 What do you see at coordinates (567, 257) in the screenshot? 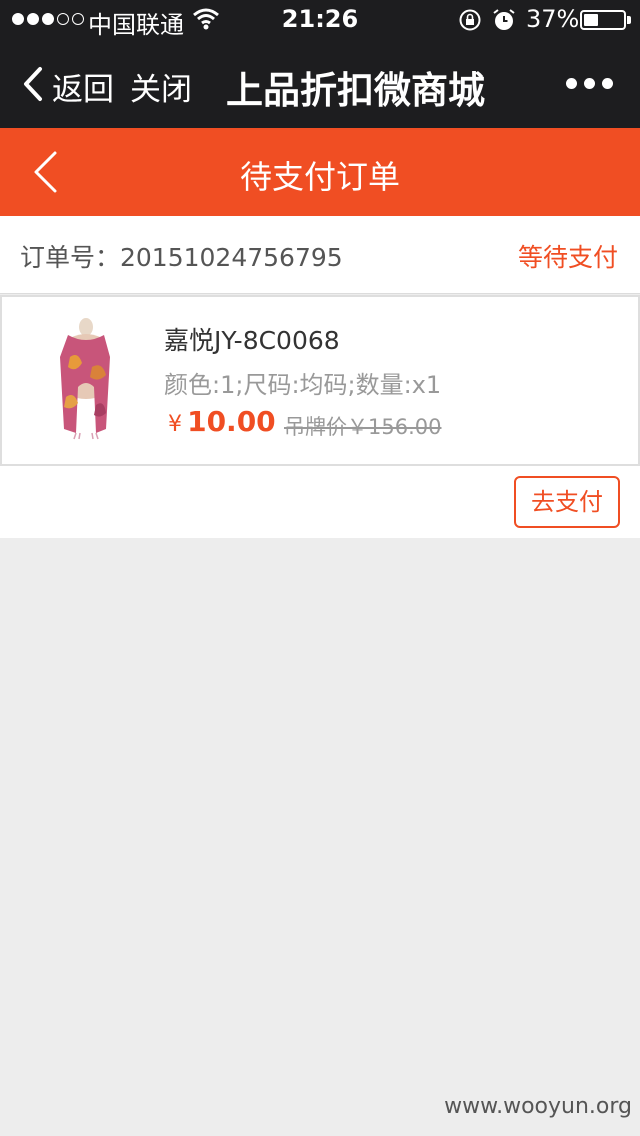
I see `order-status: 等待支付` at bounding box center [567, 257].